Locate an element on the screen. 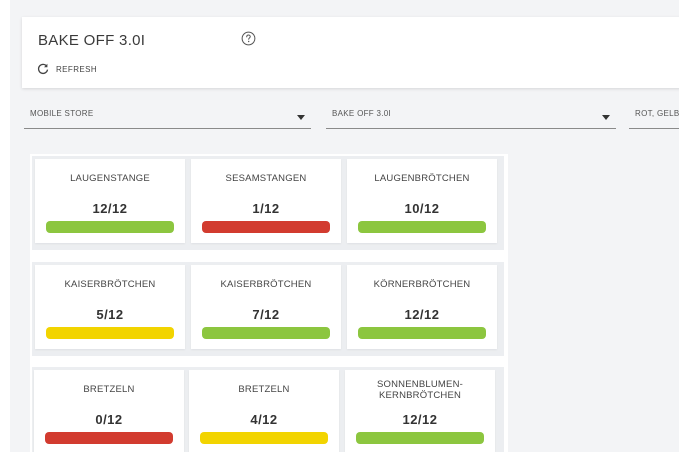 This screenshot has height=452, width=679. store-select-value: MOBILE STORE is located at coordinates (62, 113).